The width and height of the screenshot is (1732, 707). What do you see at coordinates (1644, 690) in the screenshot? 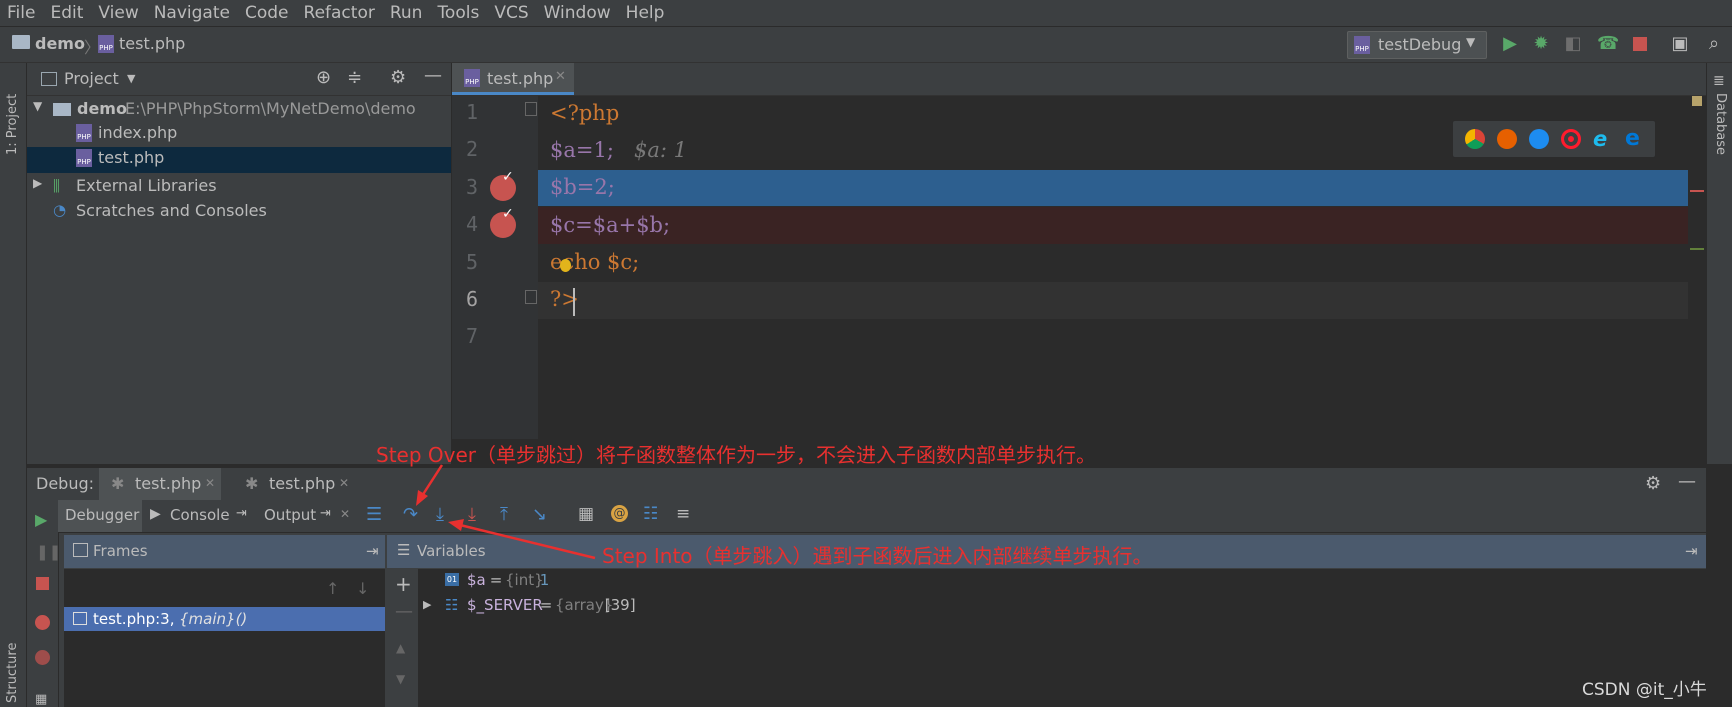
I see `watermark: CSDN @it_小牛` at bounding box center [1644, 690].